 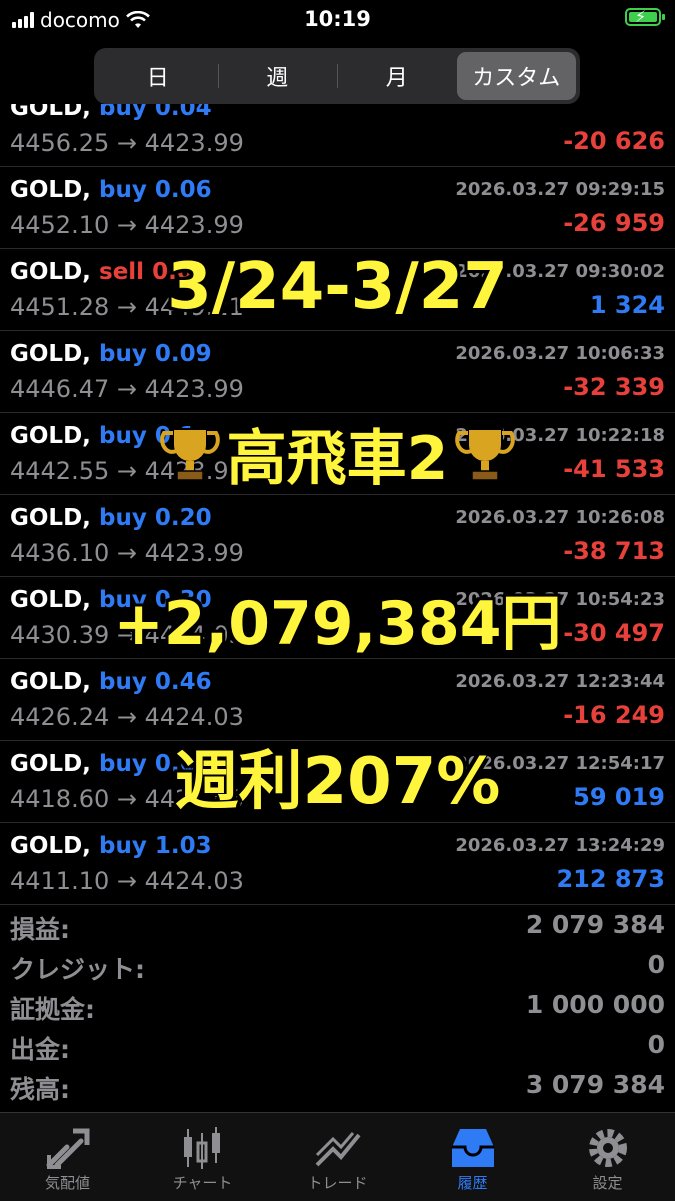 I want to click on tab-label: トレード, so click(x=337, y=1183).